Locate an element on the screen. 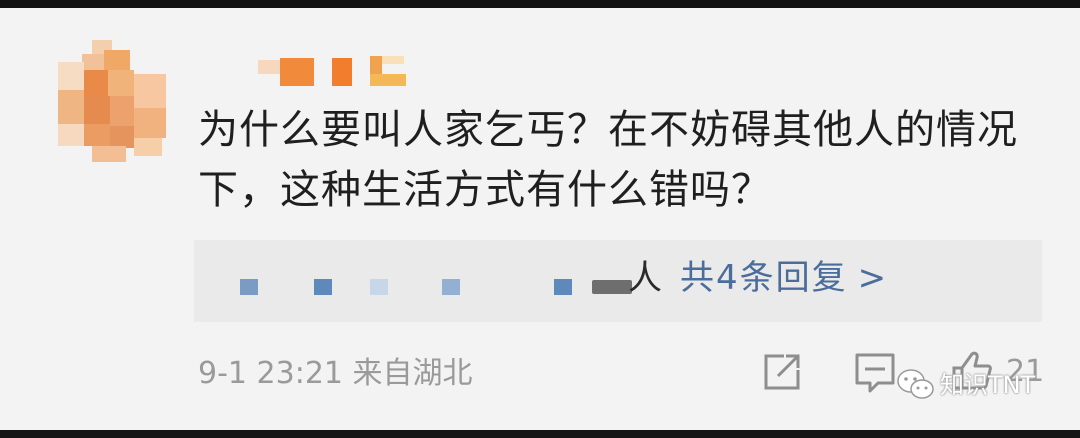  avatar is located at coordinates (112, 101).